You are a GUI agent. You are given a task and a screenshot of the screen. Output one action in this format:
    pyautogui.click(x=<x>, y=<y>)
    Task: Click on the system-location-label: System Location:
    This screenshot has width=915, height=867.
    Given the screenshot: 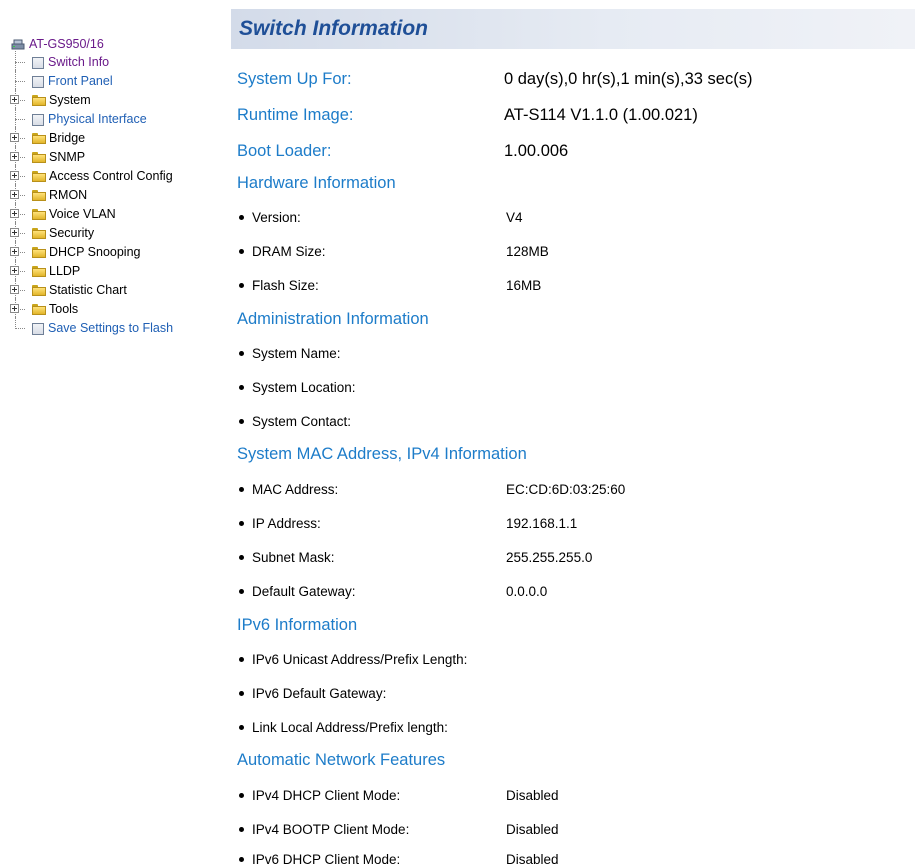 What is the action you would take?
    pyautogui.click(x=304, y=387)
    